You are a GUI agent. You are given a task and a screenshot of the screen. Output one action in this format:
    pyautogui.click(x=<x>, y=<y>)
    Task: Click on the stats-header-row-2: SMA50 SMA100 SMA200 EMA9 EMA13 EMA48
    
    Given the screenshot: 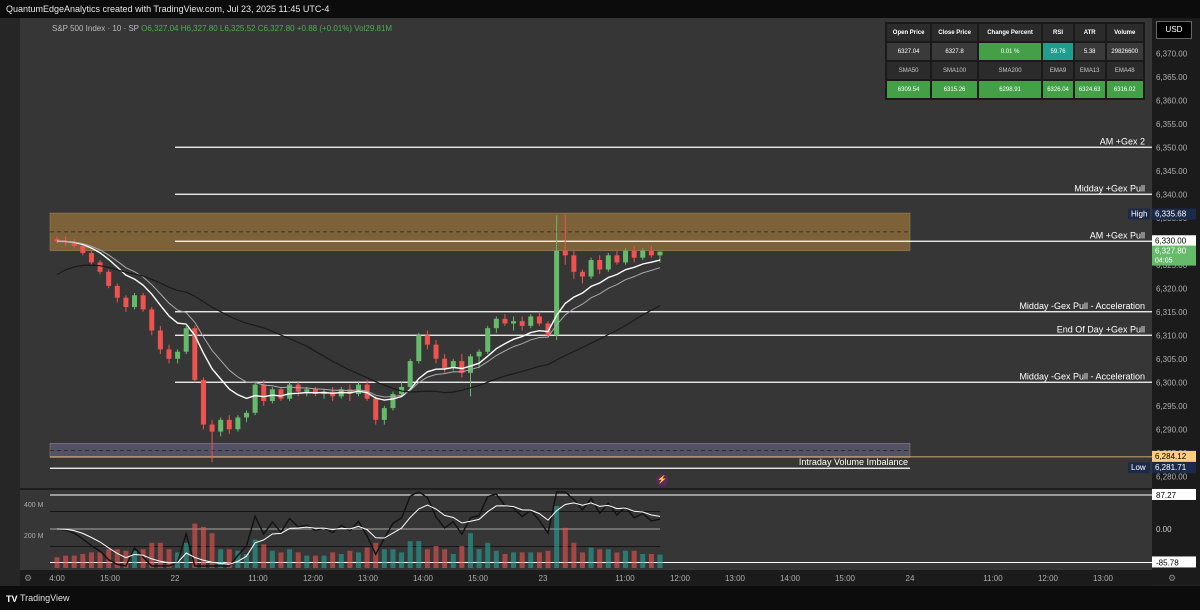 What is the action you would take?
    pyautogui.click(x=1015, y=70)
    